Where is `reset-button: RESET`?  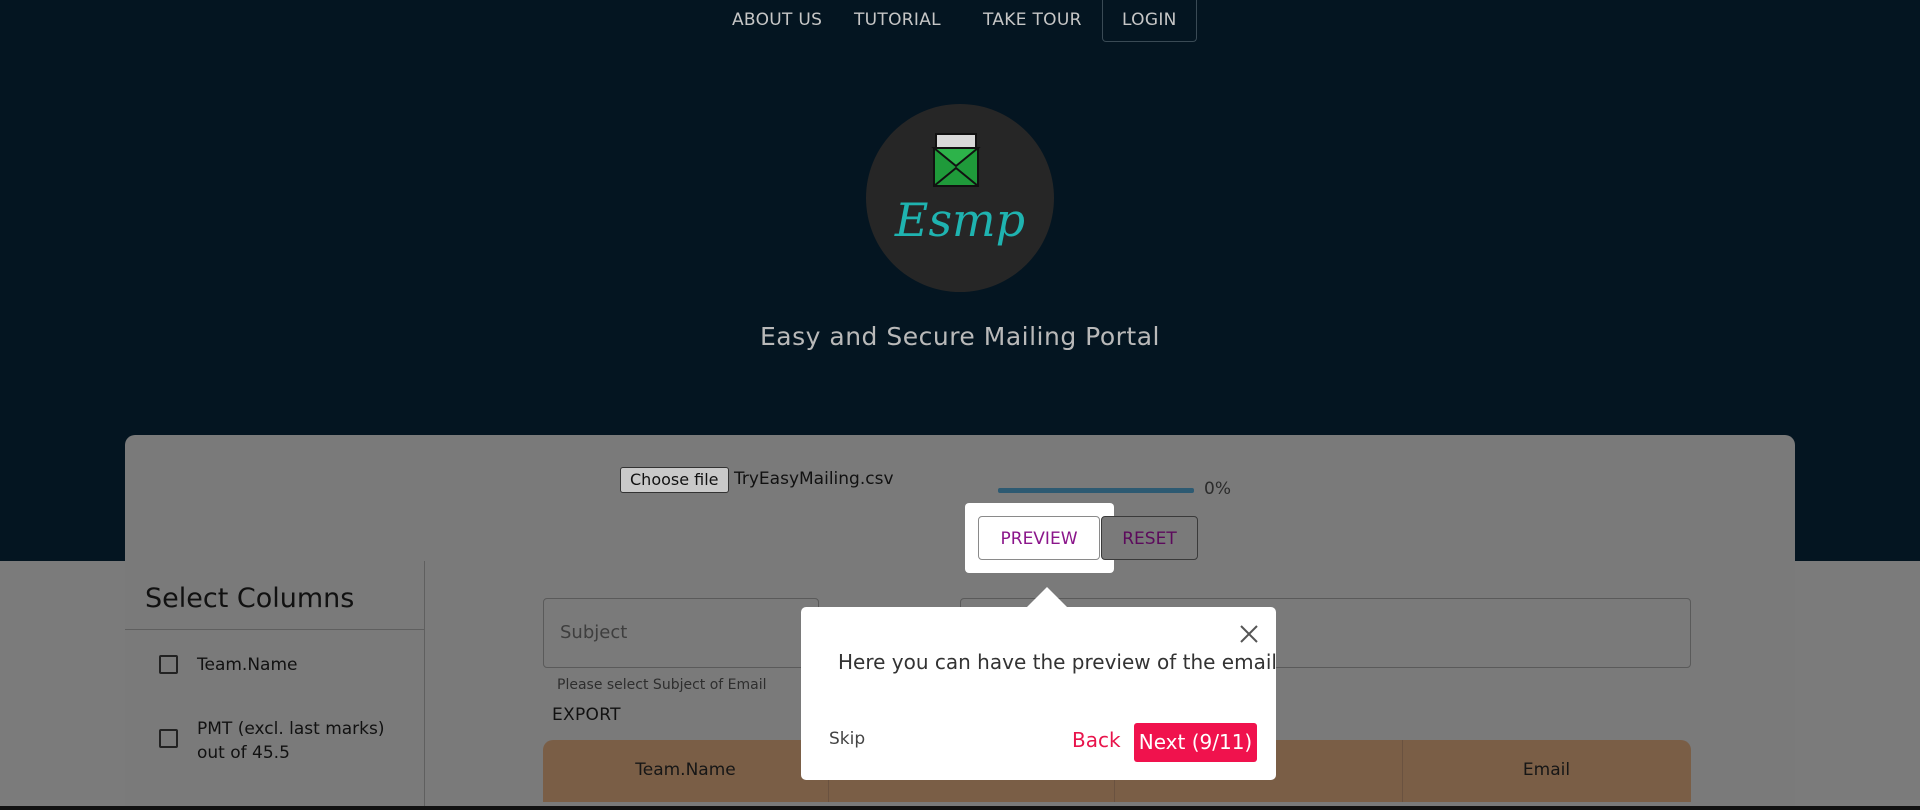
reset-button: RESET is located at coordinates (1149, 538).